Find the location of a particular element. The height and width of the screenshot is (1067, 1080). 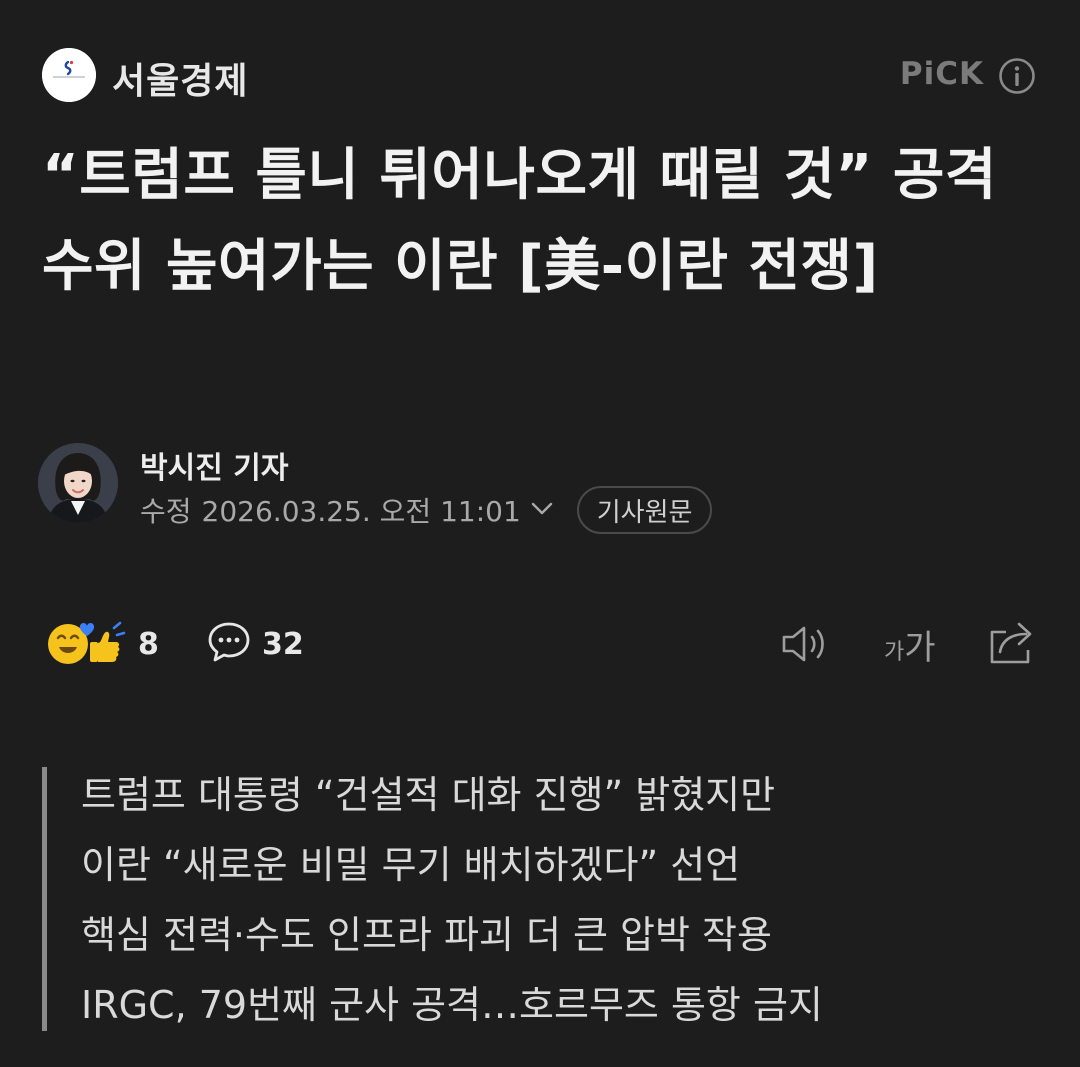

speaker-icon is located at coordinates (806, 646).